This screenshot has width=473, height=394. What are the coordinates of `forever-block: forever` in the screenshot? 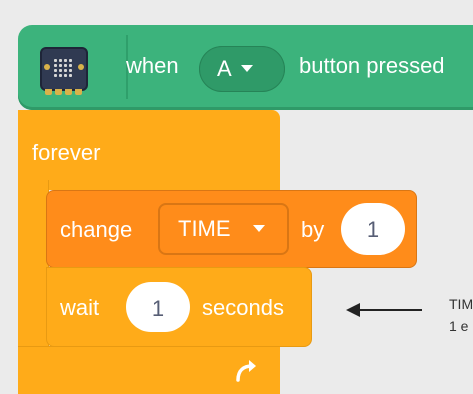 It's located at (149, 150).